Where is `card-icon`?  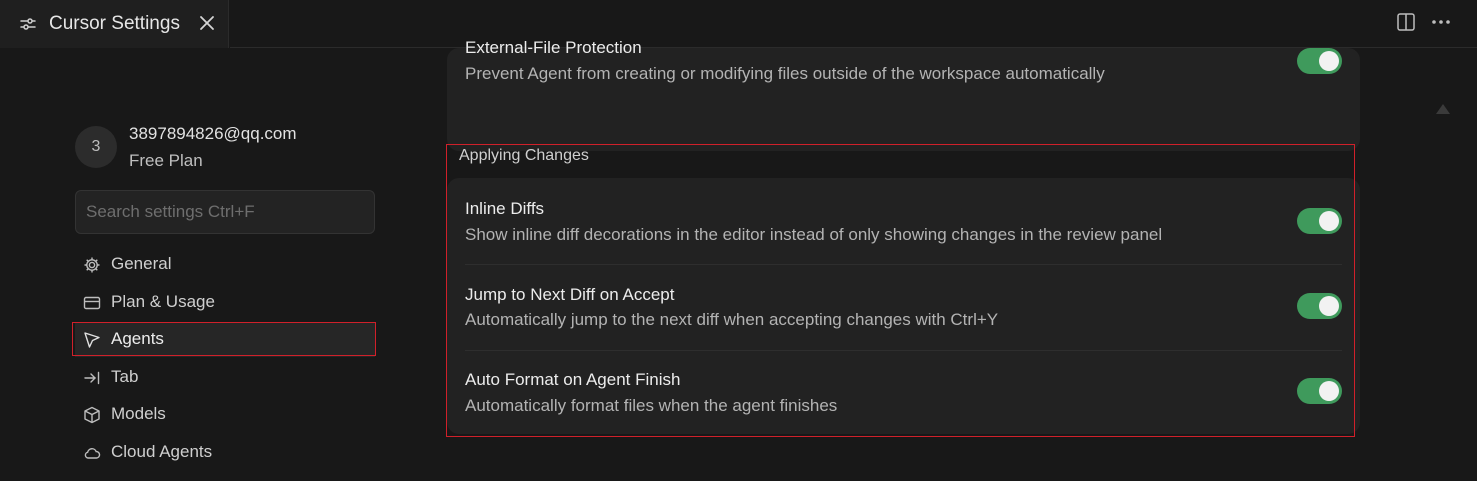
card-icon is located at coordinates (92, 303).